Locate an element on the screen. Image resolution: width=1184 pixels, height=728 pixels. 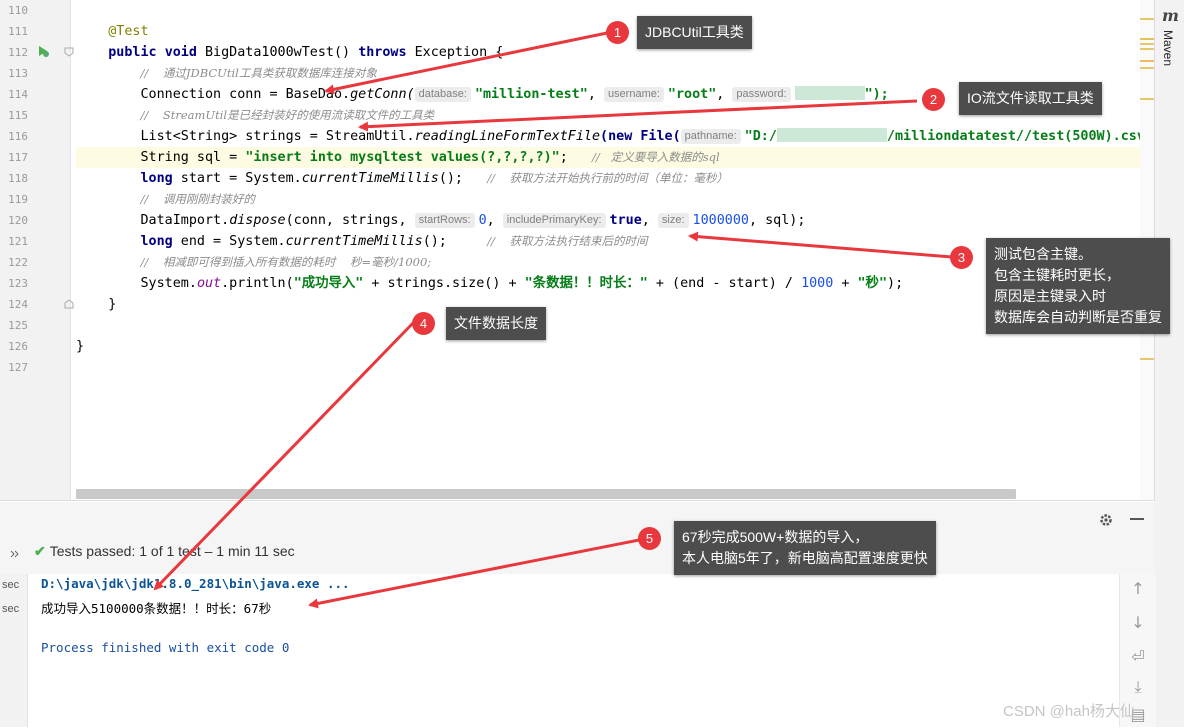
test-tree: sec sec is located at coordinates (14, 650).